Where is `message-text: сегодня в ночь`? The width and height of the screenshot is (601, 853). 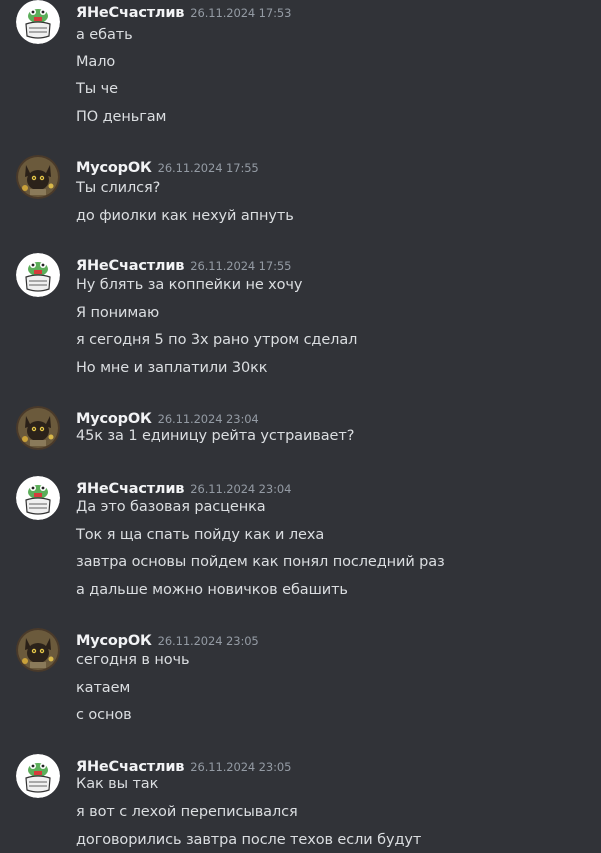
message-text: сегодня в ночь is located at coordinates (133, 660).